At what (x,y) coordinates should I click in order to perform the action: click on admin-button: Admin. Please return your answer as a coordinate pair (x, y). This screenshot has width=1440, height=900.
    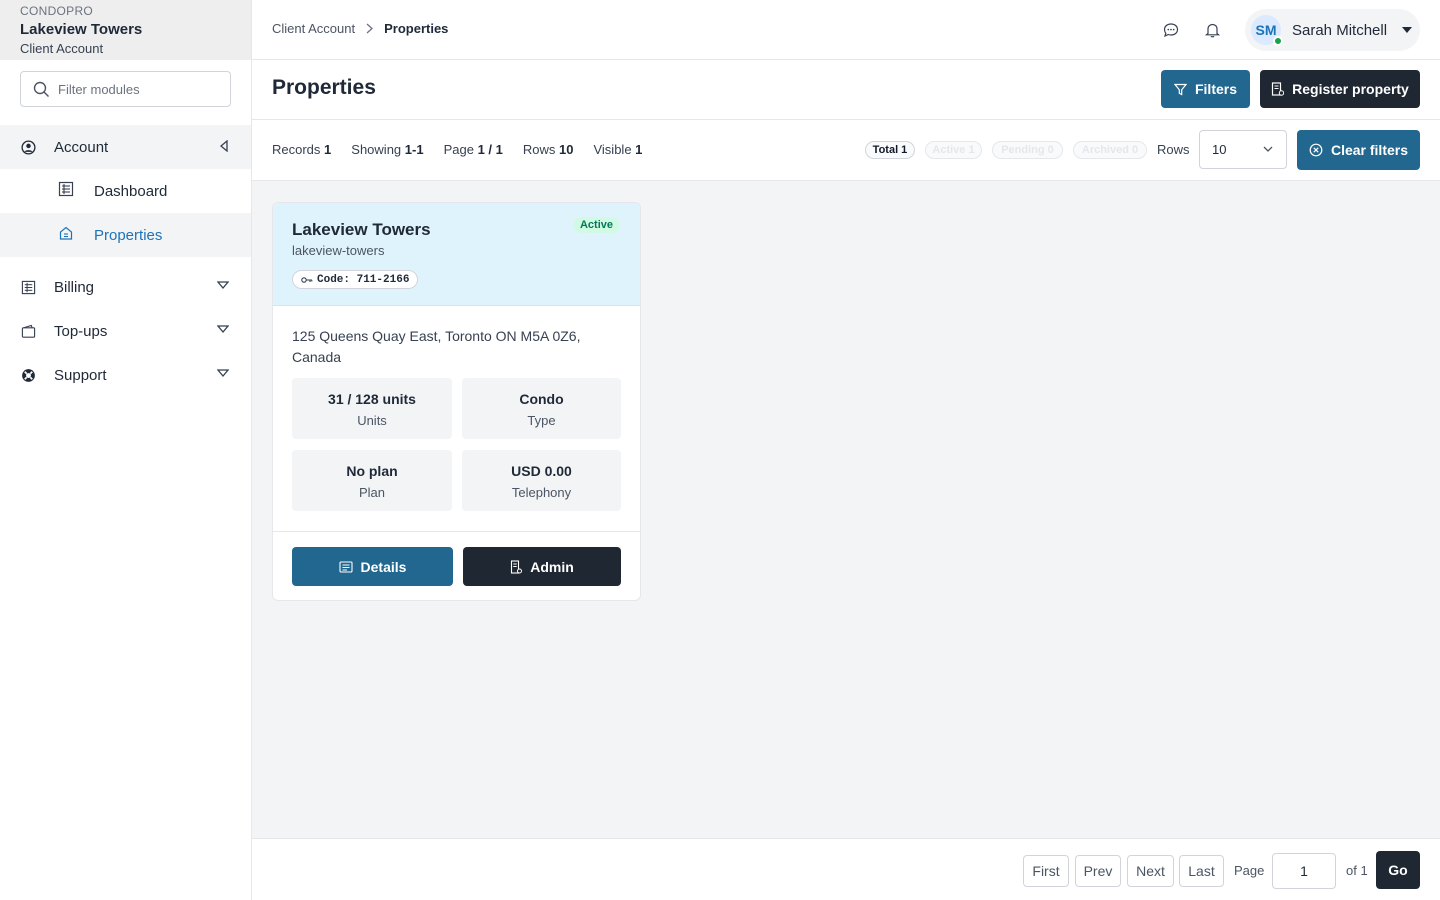
    Looking at the image, I should click on (542, 566).